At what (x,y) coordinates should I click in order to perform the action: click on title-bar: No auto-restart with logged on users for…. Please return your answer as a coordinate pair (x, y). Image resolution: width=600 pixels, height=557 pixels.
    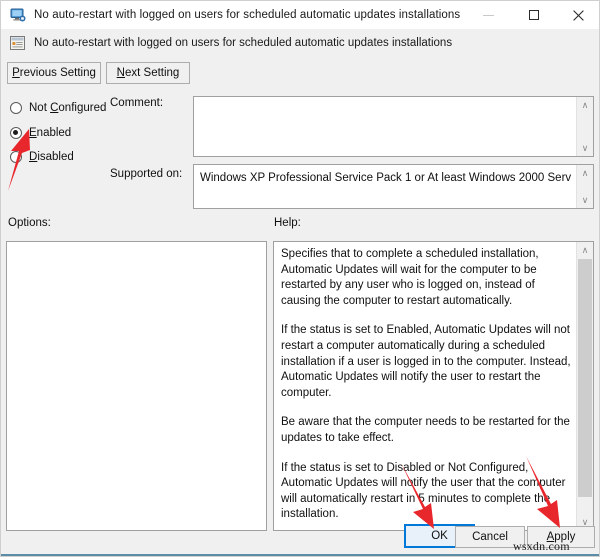
    Looking at the image, I should click on (300, 15).